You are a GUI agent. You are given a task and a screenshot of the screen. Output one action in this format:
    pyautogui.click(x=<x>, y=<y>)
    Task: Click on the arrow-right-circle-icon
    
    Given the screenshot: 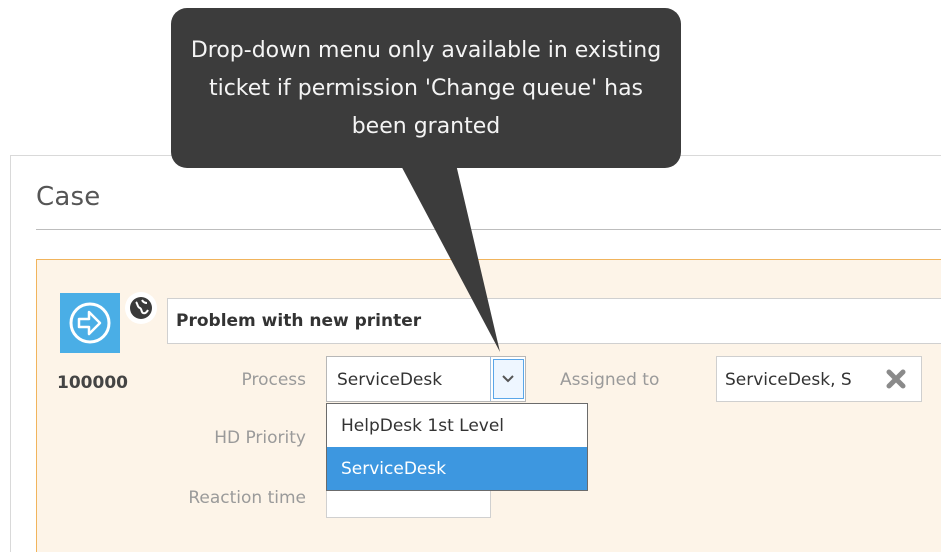 What is the action you would take?
    pyautogui.click(x=90, y=323)
    